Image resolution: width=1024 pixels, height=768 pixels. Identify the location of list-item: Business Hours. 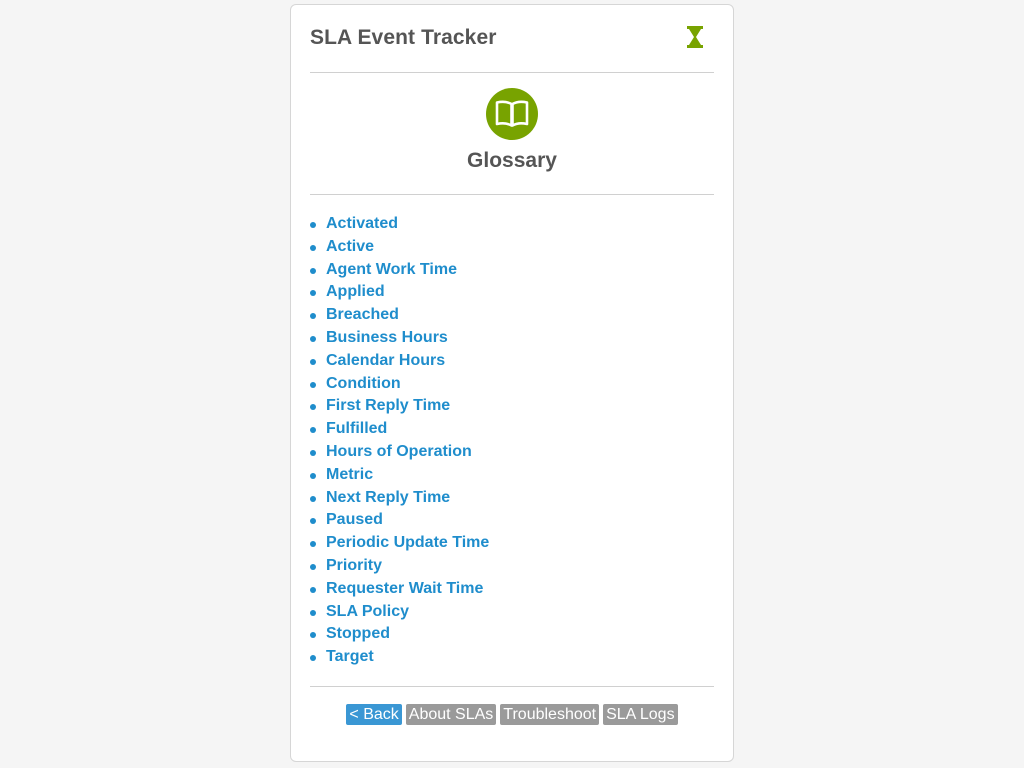
(399, 338).